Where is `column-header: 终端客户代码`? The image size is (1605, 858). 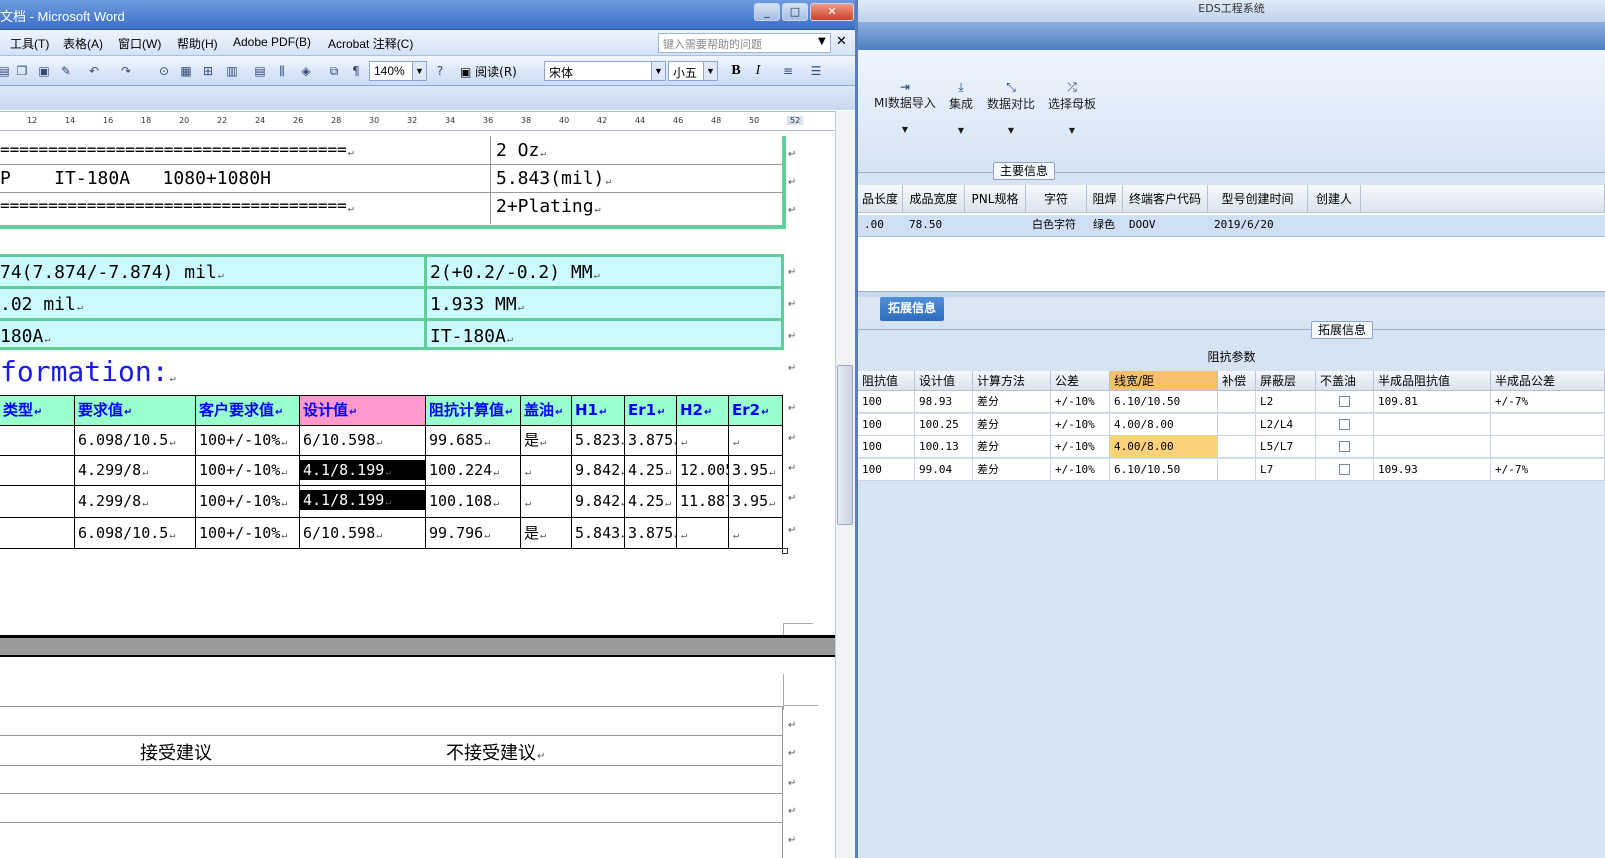
column-header: 终端客户代码 is located at coordinates (1165, 199).